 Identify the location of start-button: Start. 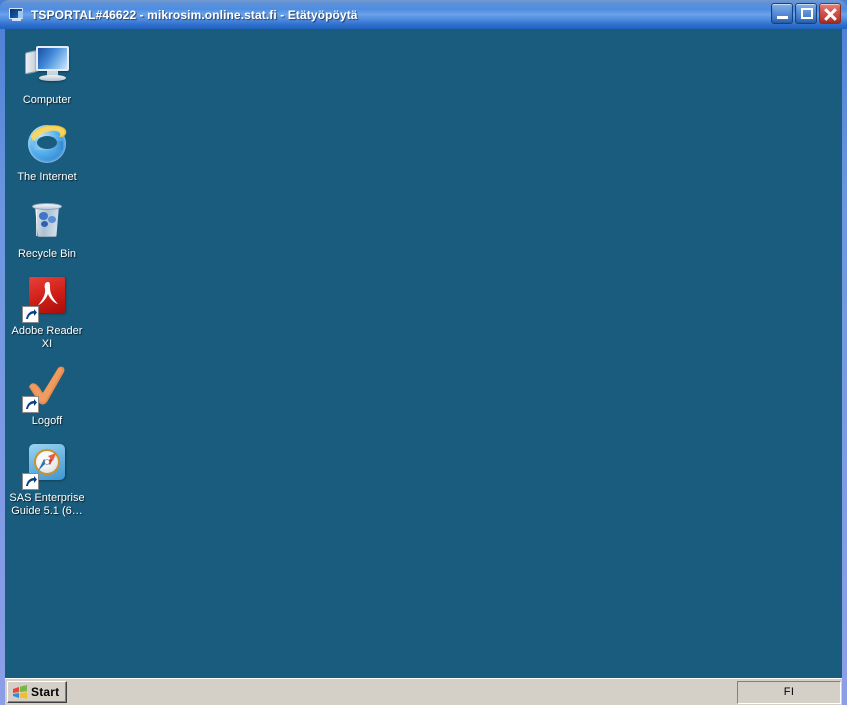
(37, 692).